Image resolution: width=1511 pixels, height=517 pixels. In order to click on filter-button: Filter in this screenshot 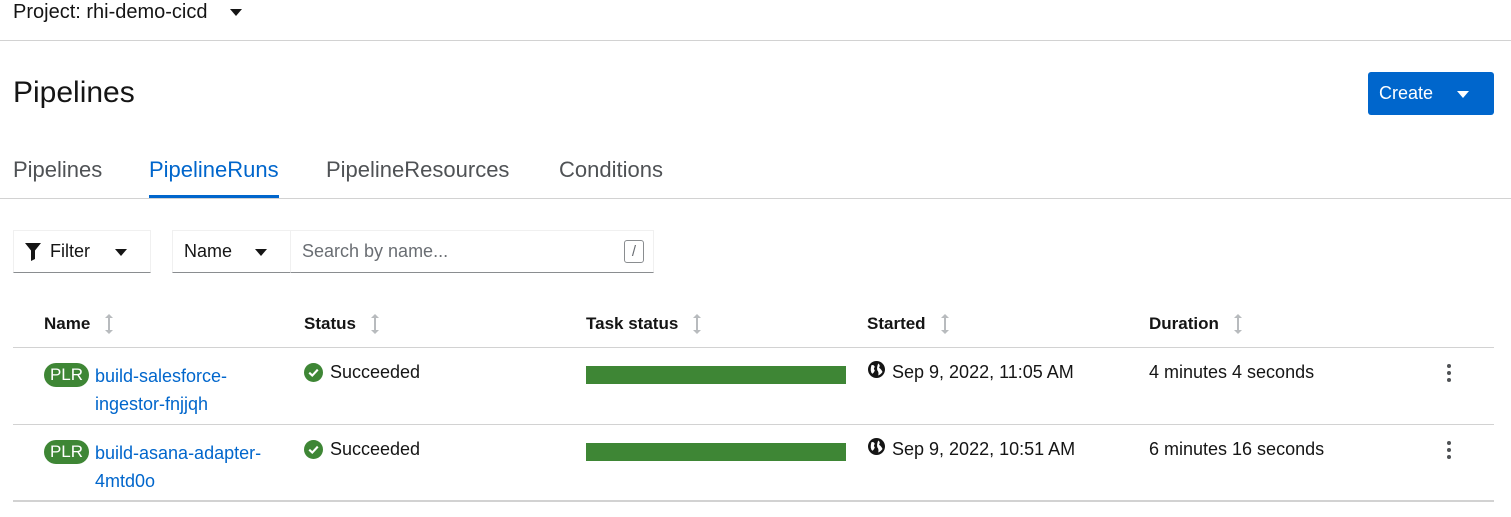, I will do `click(82, 251)`.